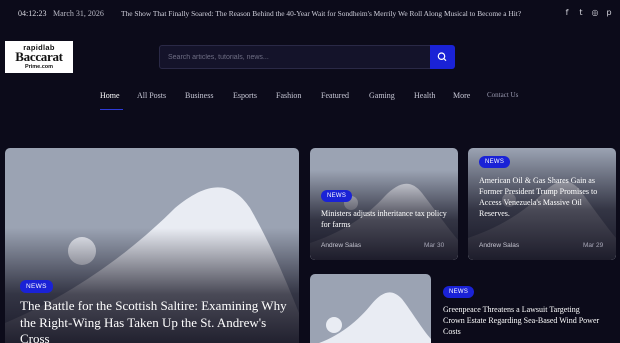 The image size is (620, 343). Describe the element at coordinates (424, 95) in the screenshot. I see `nav-health: Health` at that location.